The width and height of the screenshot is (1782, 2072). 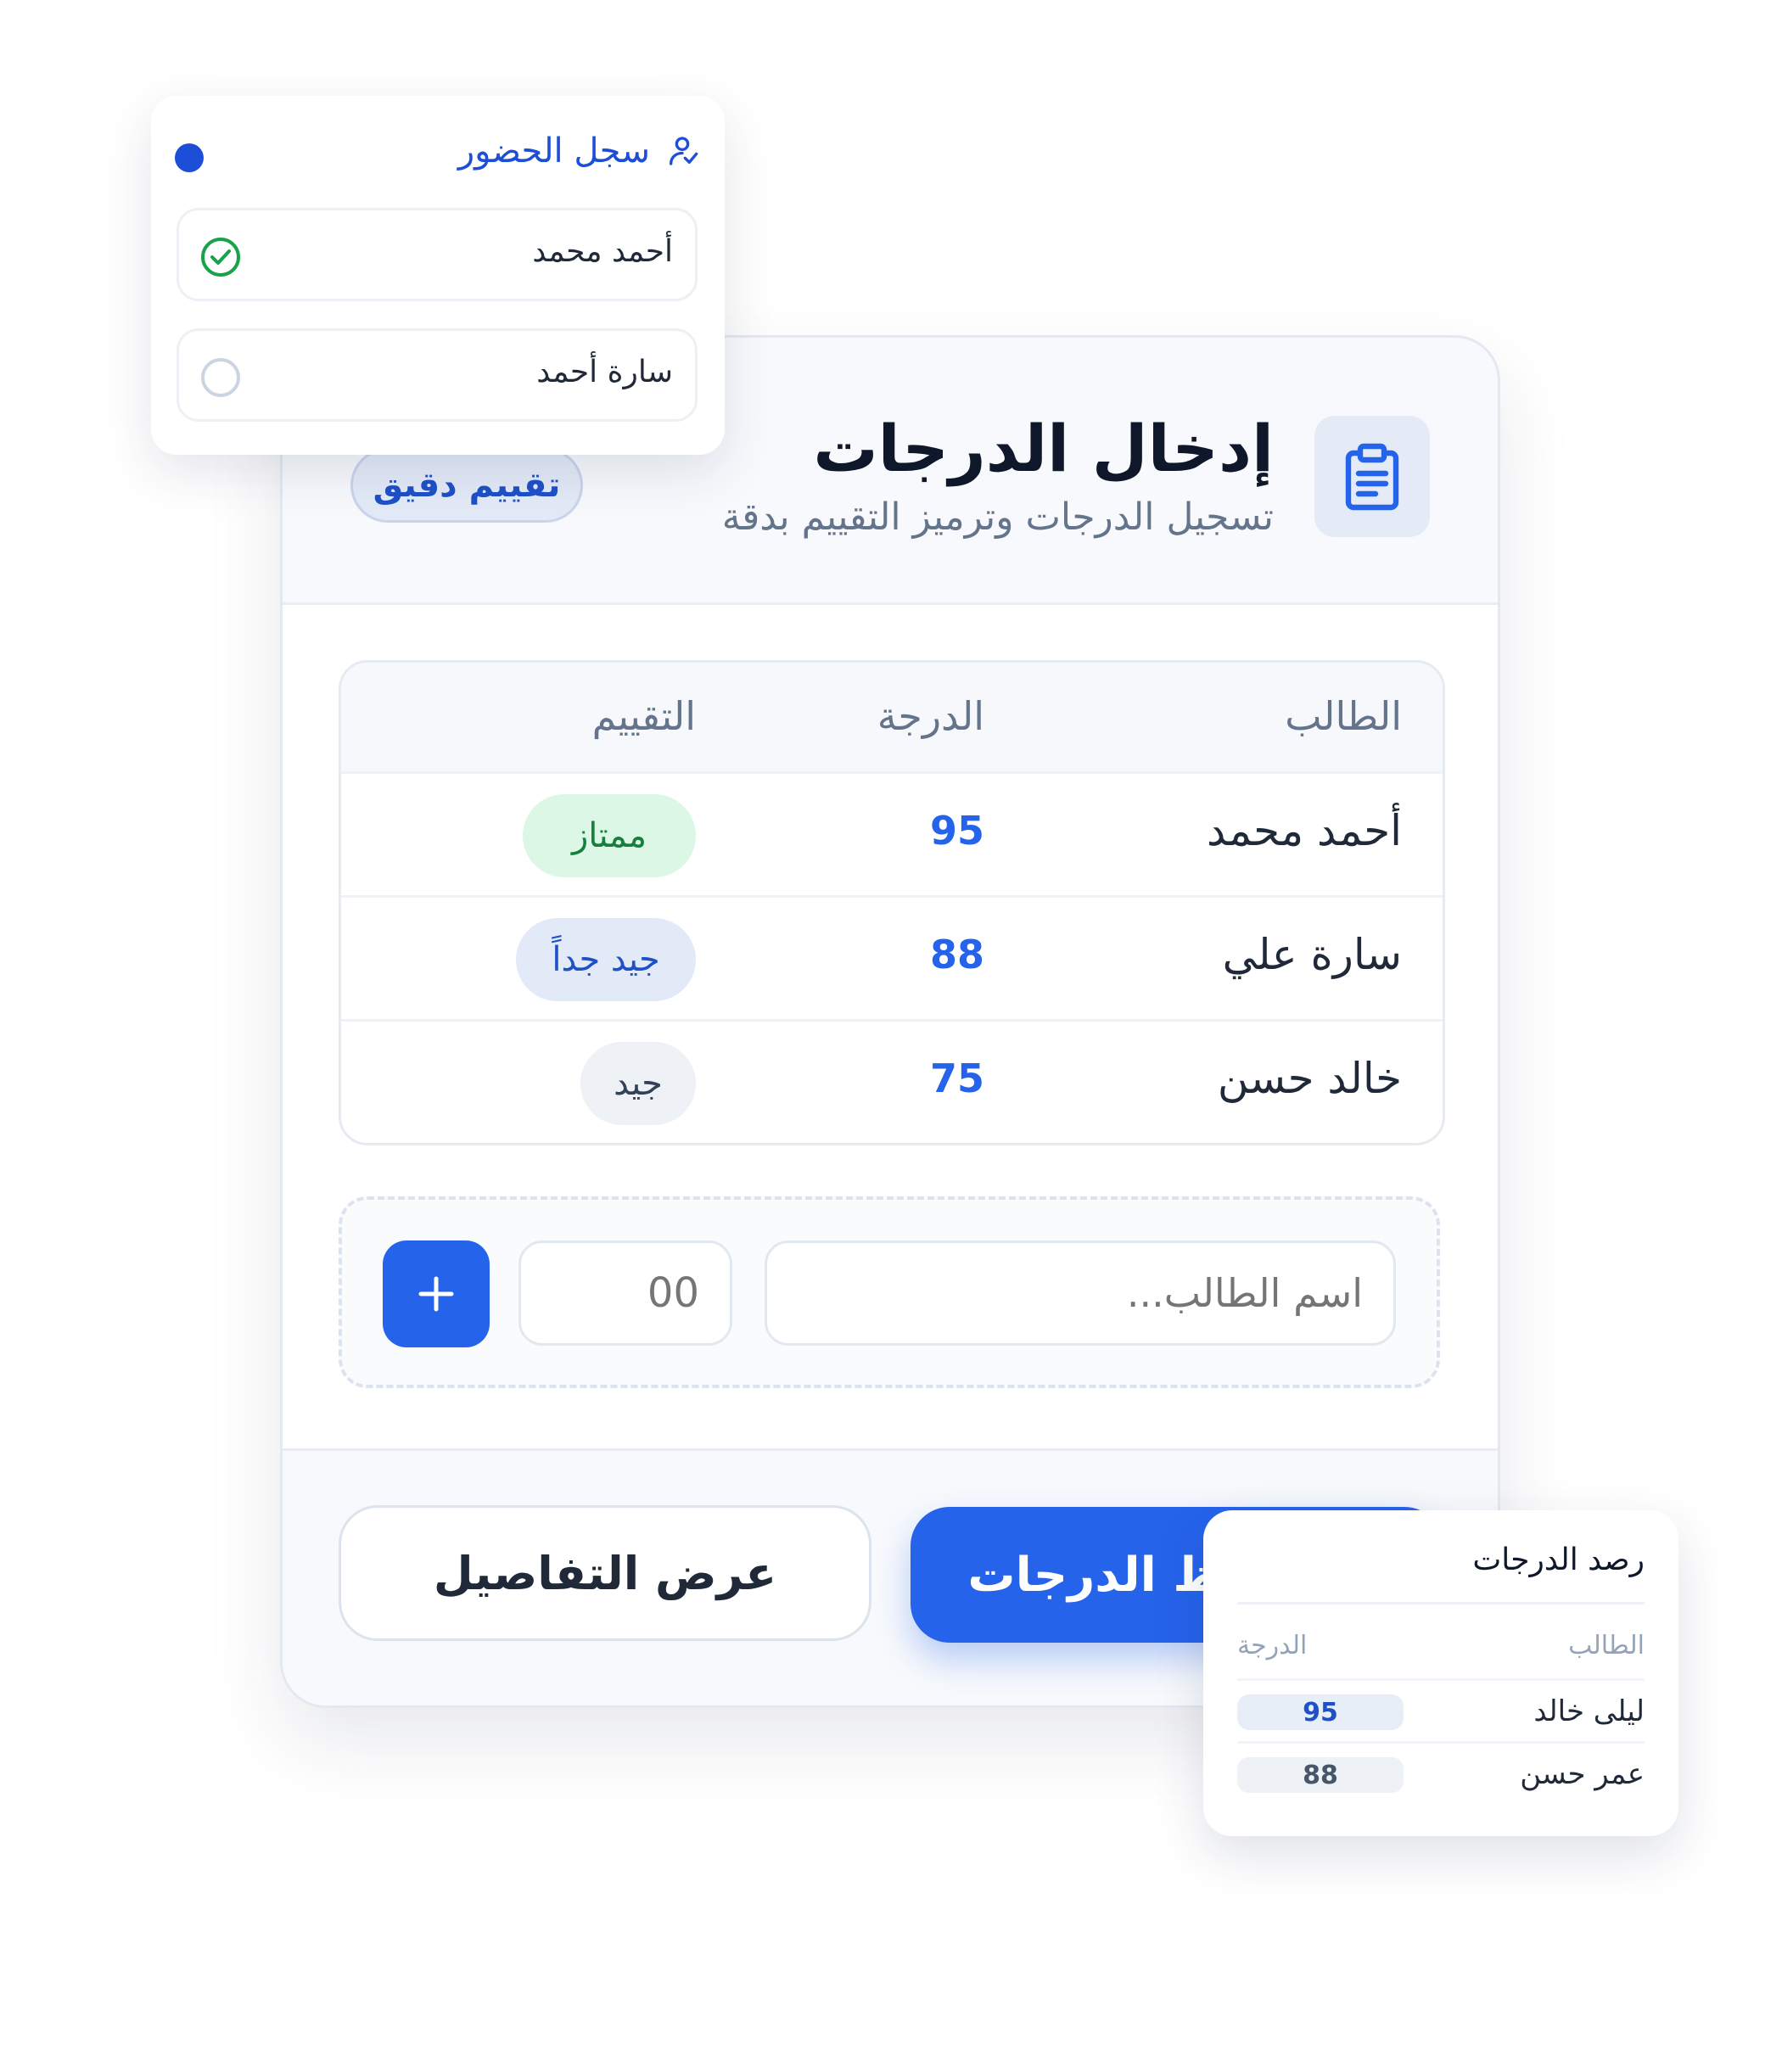 What do you see at coordinates (1320, 1775) in the screenshot?
I see `grade-badge: 88` at bounding box center [1320, 1775].